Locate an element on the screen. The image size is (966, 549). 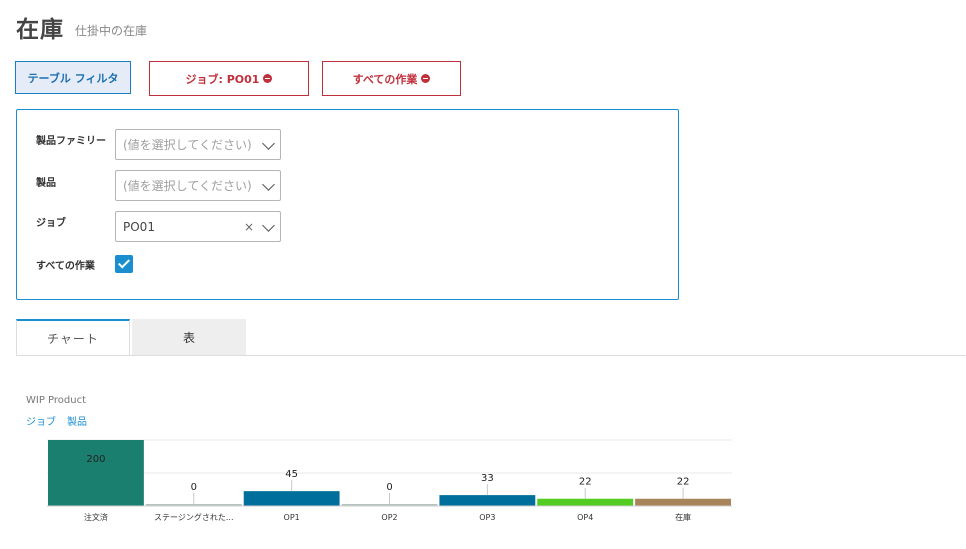
x-tick-label: OP1 is located at coordinates (292, 517).